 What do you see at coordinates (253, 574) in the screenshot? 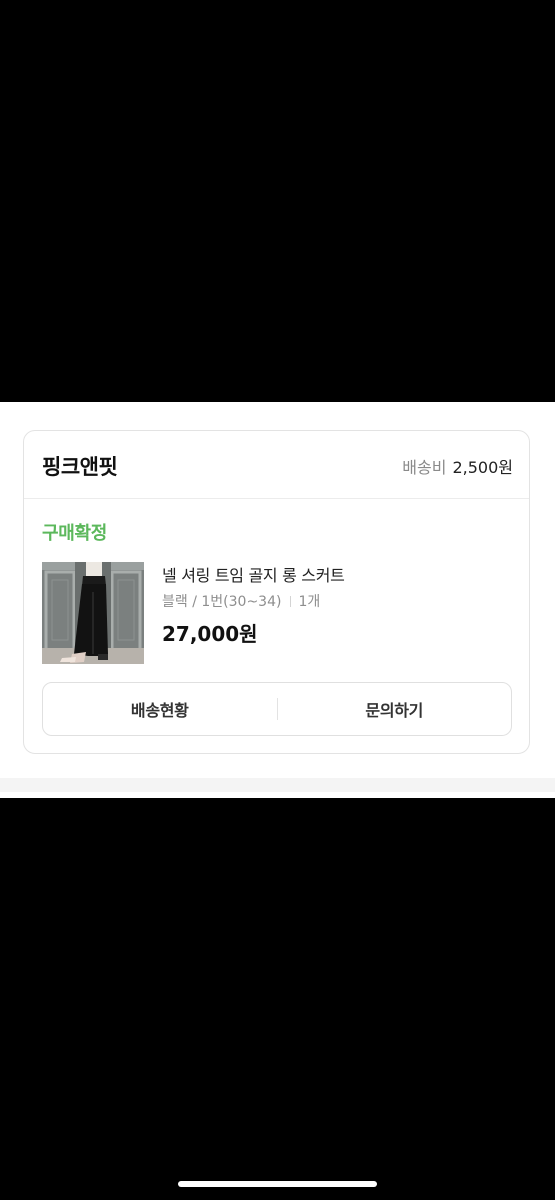
I see `product-name: 넬 셔링 트임 골지 롱 스커트` at bounding box center [253, 574].